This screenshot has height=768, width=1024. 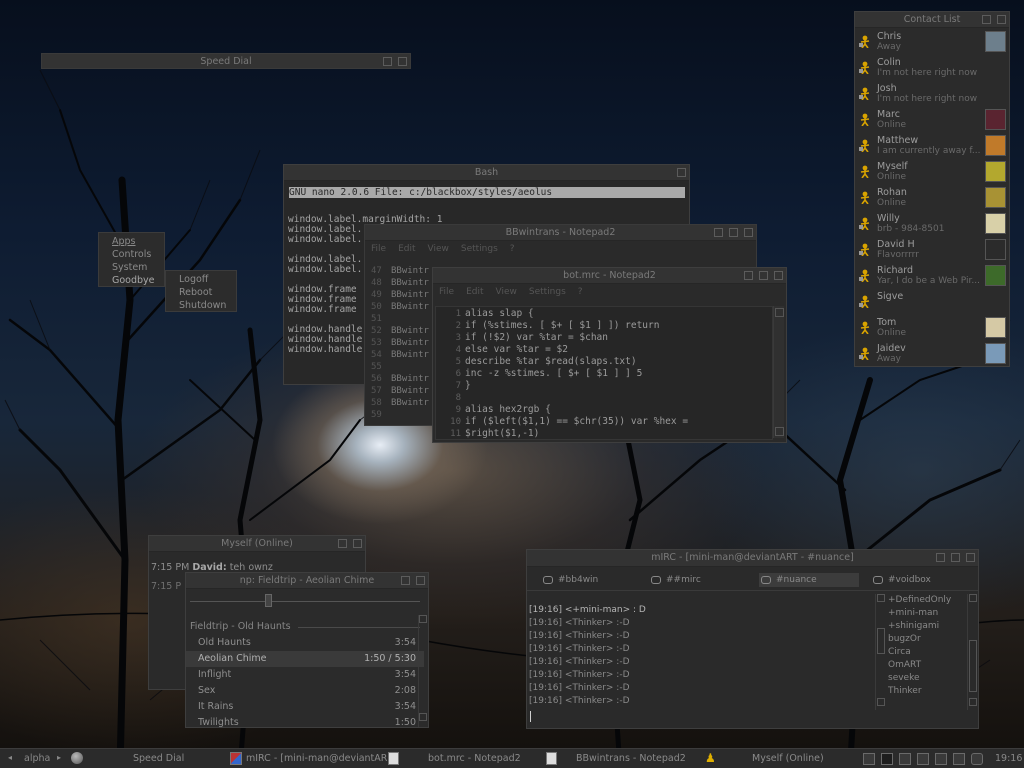 I want to click on printer-icon, so click(x=977, y=759).